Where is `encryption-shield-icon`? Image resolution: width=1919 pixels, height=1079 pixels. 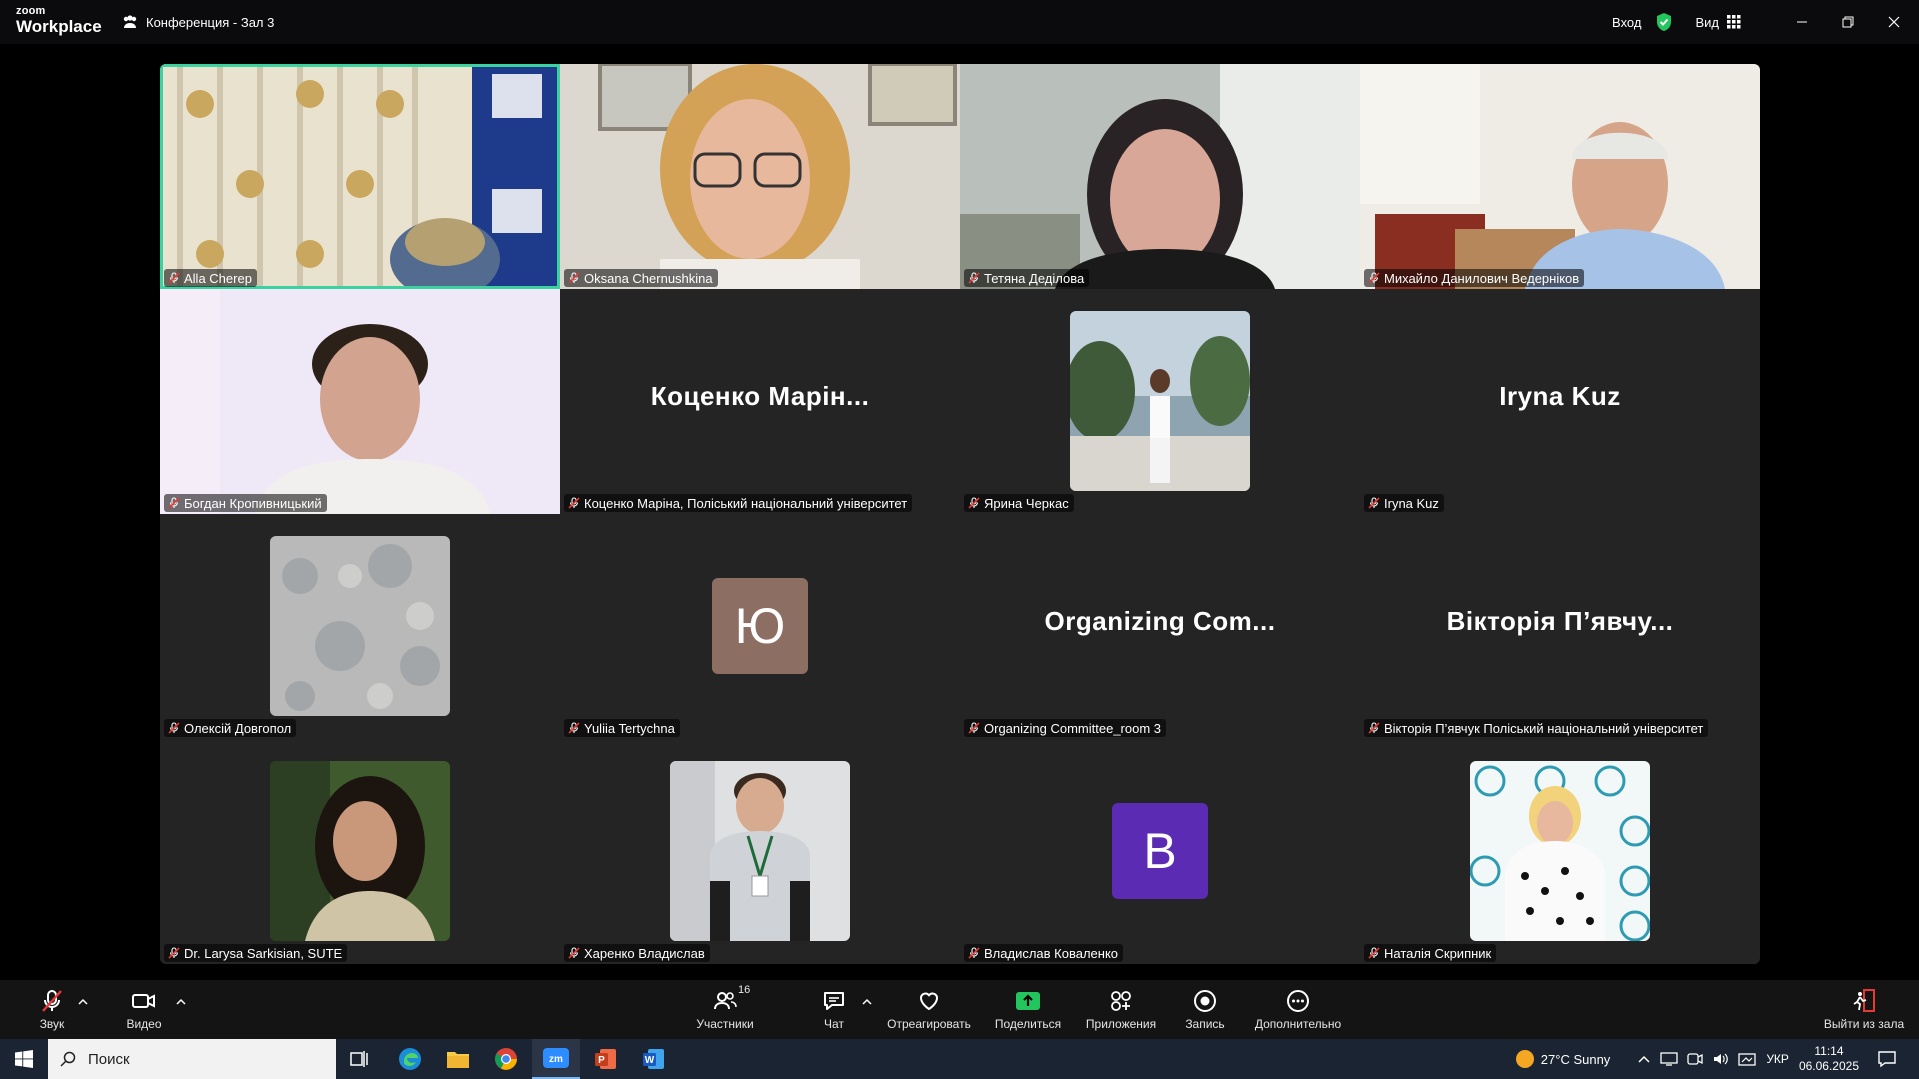 encryption-shield-icon is located at coordinates (1664, 22).